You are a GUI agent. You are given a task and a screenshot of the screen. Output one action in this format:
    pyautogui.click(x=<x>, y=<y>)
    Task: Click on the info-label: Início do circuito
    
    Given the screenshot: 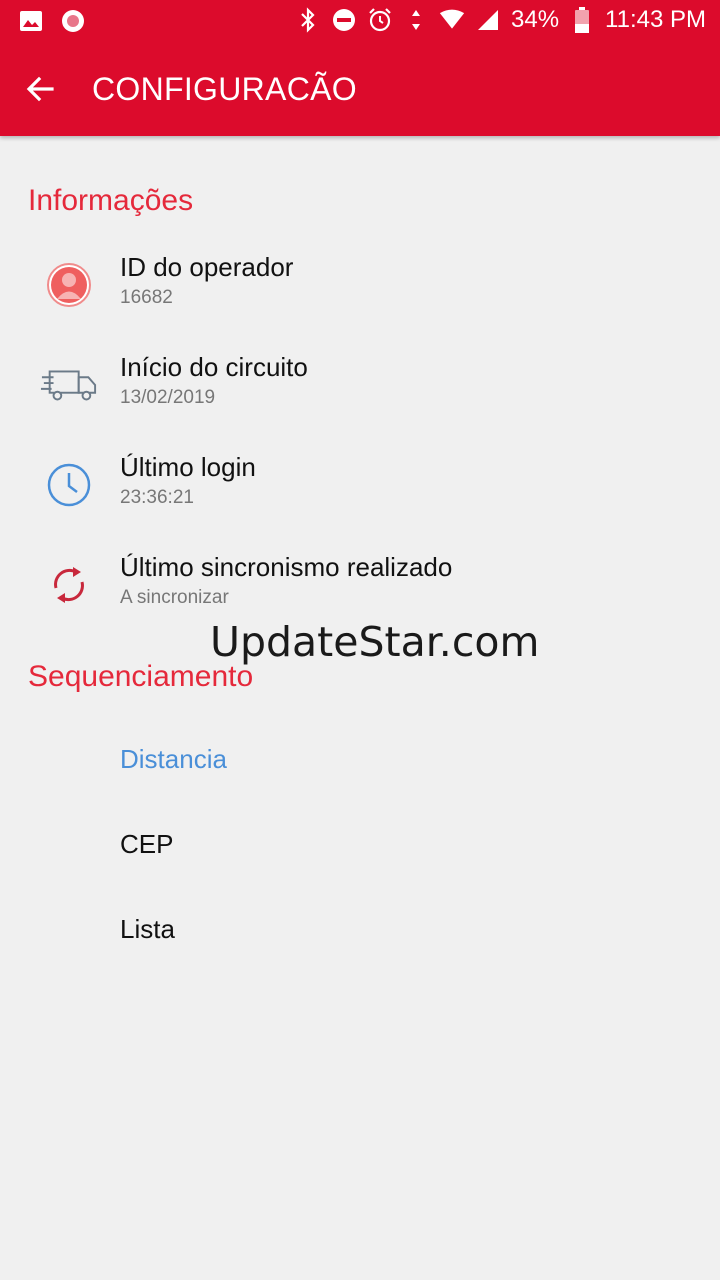 What is the action you would take?
    pyautogui.click(x=214, y=367)
    